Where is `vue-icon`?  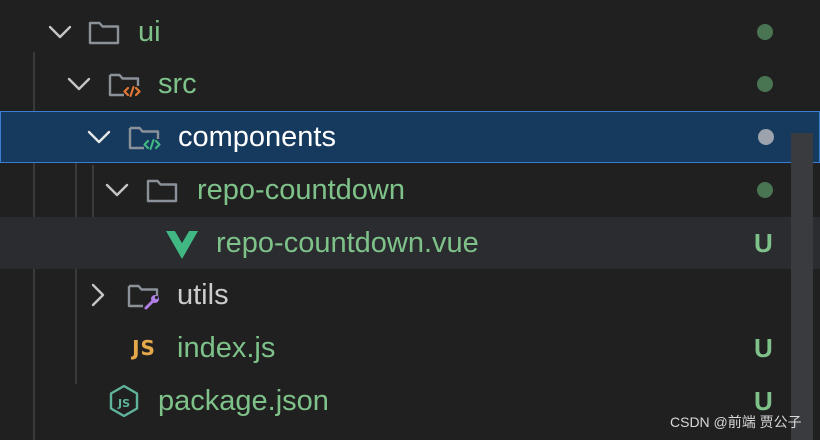 vue-icon is located at coordinates (182, 245).